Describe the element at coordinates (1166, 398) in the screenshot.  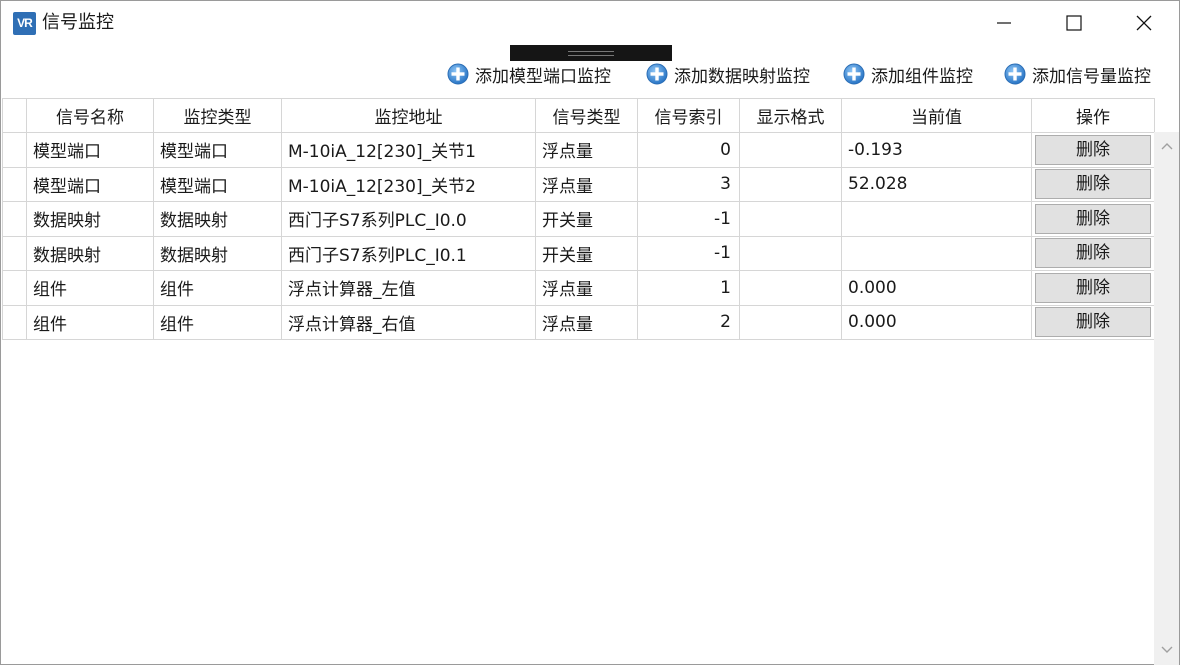
I see `vertical-scrollbar` at that location.